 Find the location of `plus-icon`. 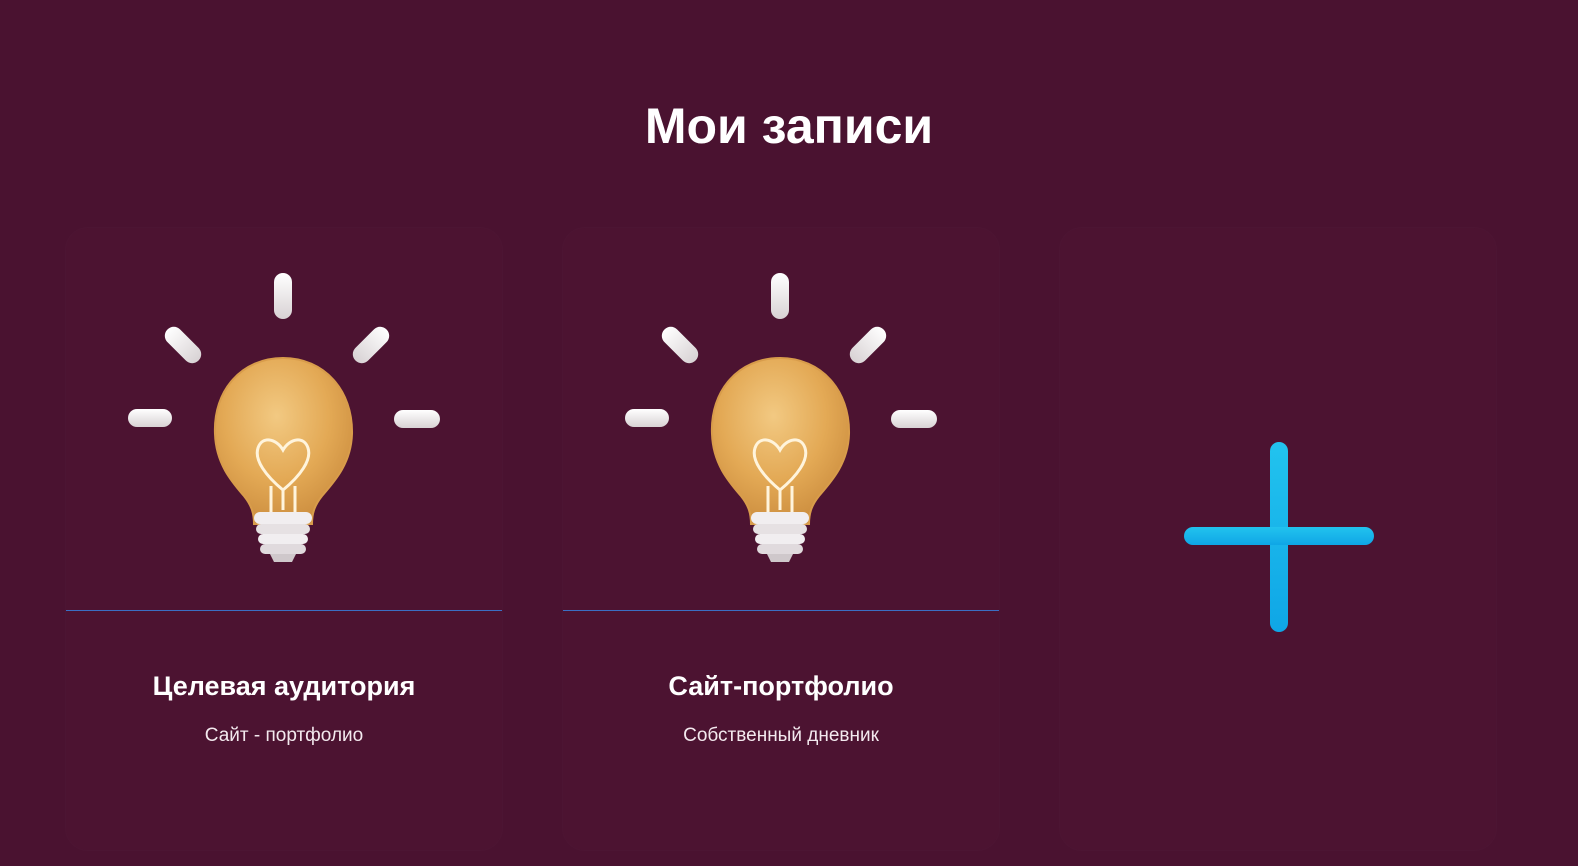

plus-icon is located at coordinates (1279, 537).